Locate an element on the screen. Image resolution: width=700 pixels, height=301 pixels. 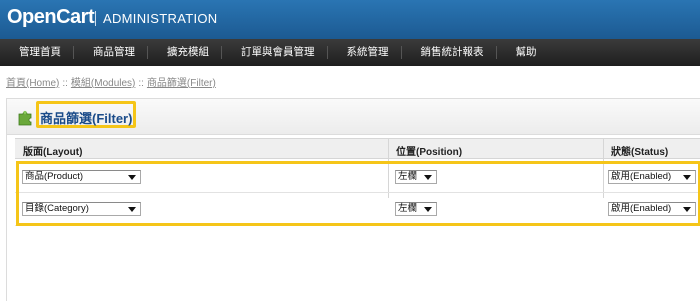
box-heading: 商品篩選(Filter) is located at coordinates (353, 117).